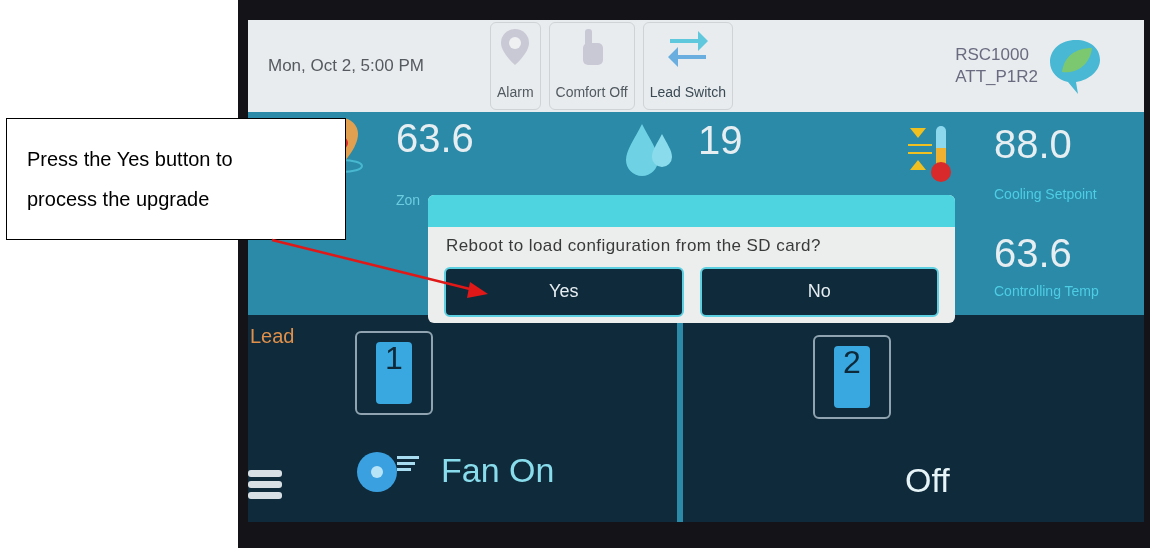 This screenshot has width=1150, height=548. Describe the element at coordinates (996, 77) in the screenshot. I see `device-name: ATT_P1R2` at that location.